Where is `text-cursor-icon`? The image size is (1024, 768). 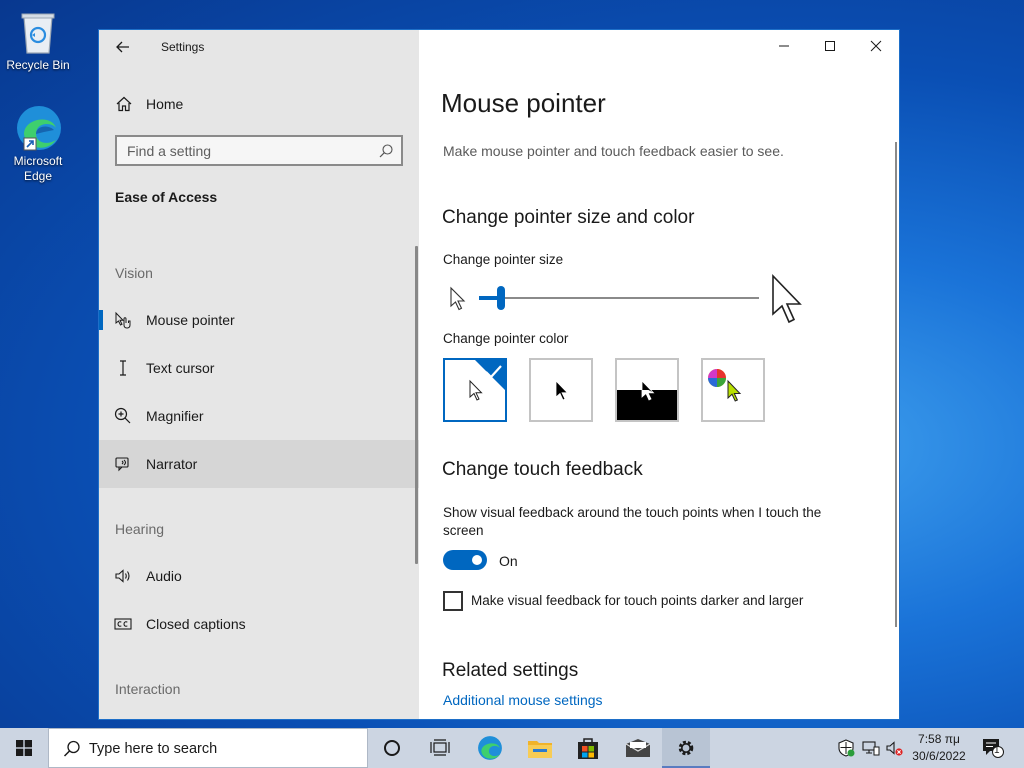
text-cursor-icon is located at coordinates (123, 368).